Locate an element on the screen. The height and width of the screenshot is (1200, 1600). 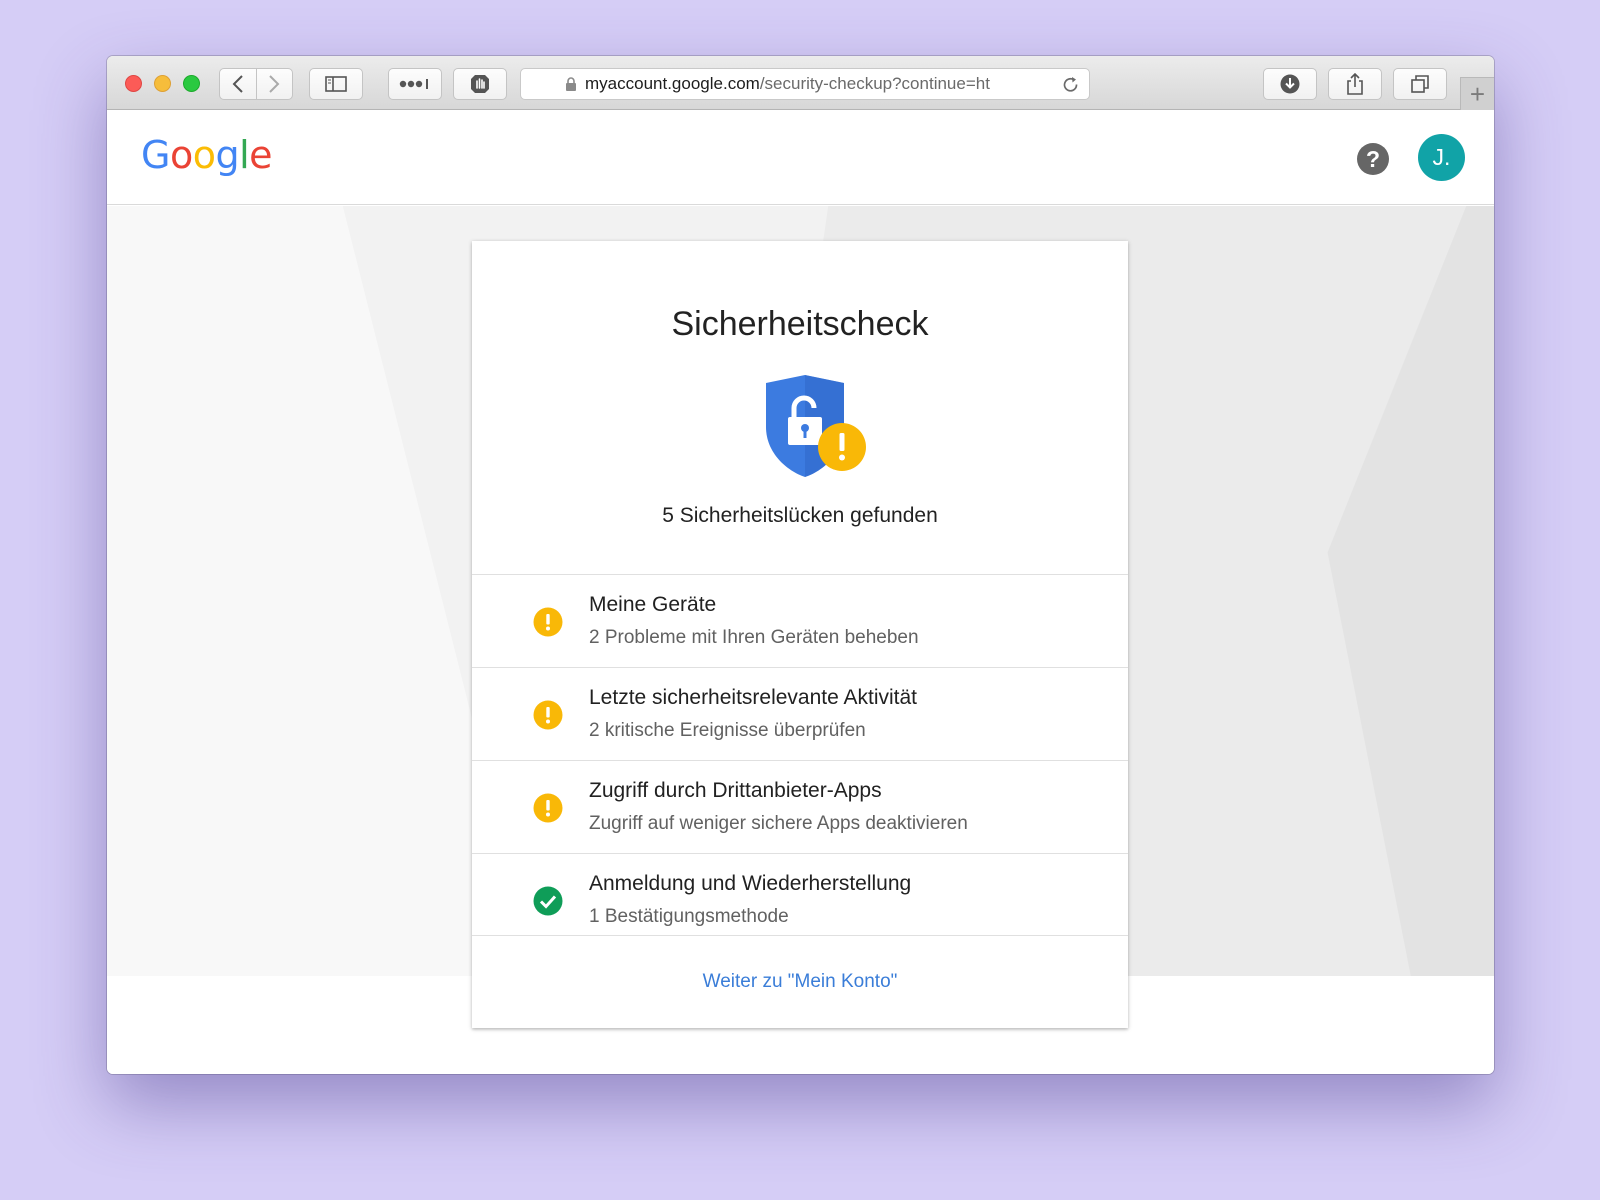
logo-letter: e is located at coordinates (261, 155).